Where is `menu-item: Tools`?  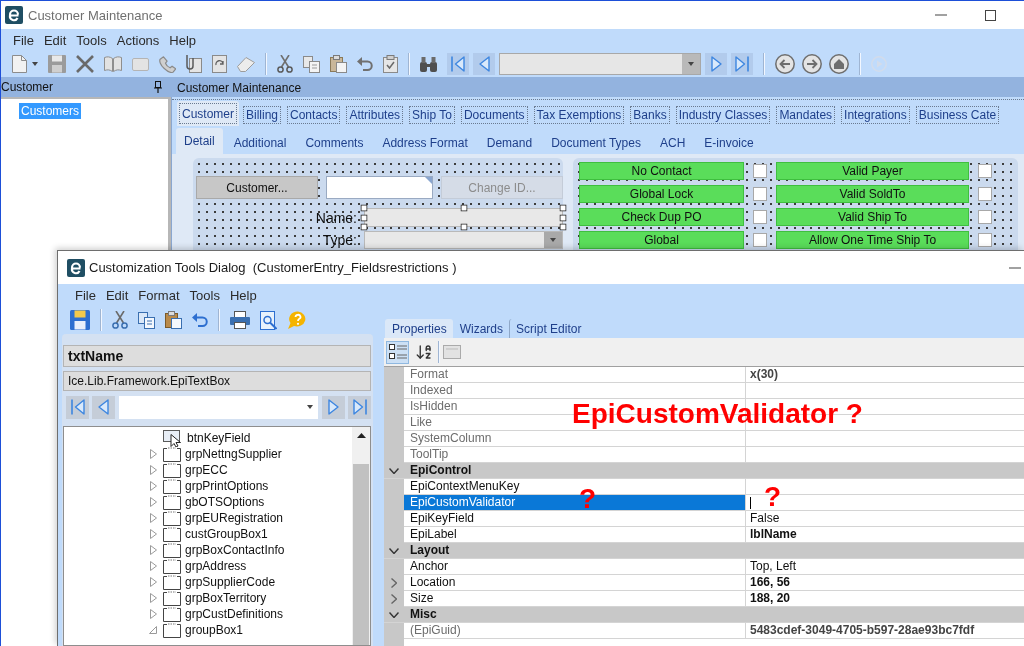 menu-item: Tools is located at coordinates (91, 40).